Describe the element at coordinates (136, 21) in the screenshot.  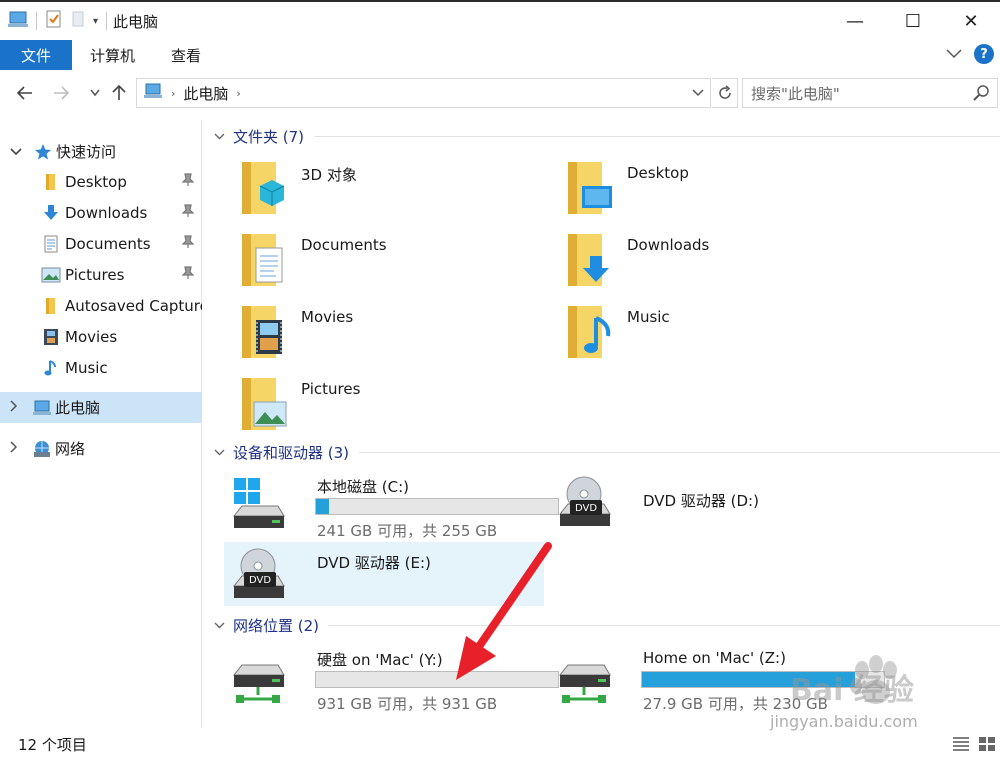
I see `window-title: 此电脑` at that location.